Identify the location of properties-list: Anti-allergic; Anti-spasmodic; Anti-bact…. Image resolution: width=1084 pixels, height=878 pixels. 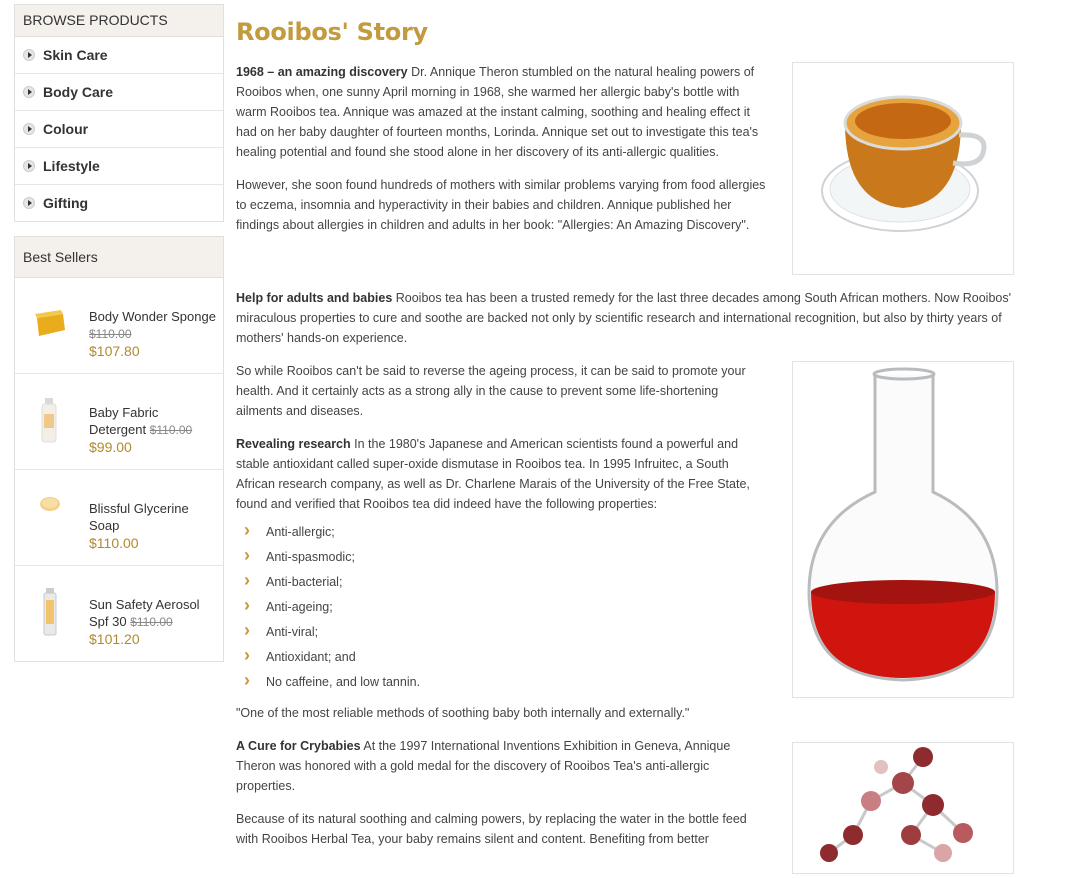
(501, 606).